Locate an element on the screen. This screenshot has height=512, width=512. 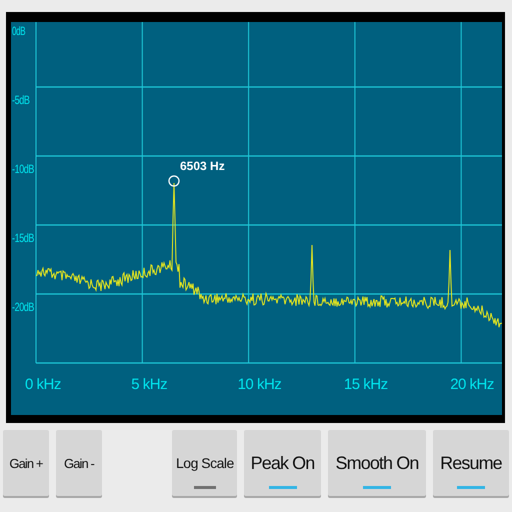
toggle-button: Peak On is located at coordinates (282, 463).